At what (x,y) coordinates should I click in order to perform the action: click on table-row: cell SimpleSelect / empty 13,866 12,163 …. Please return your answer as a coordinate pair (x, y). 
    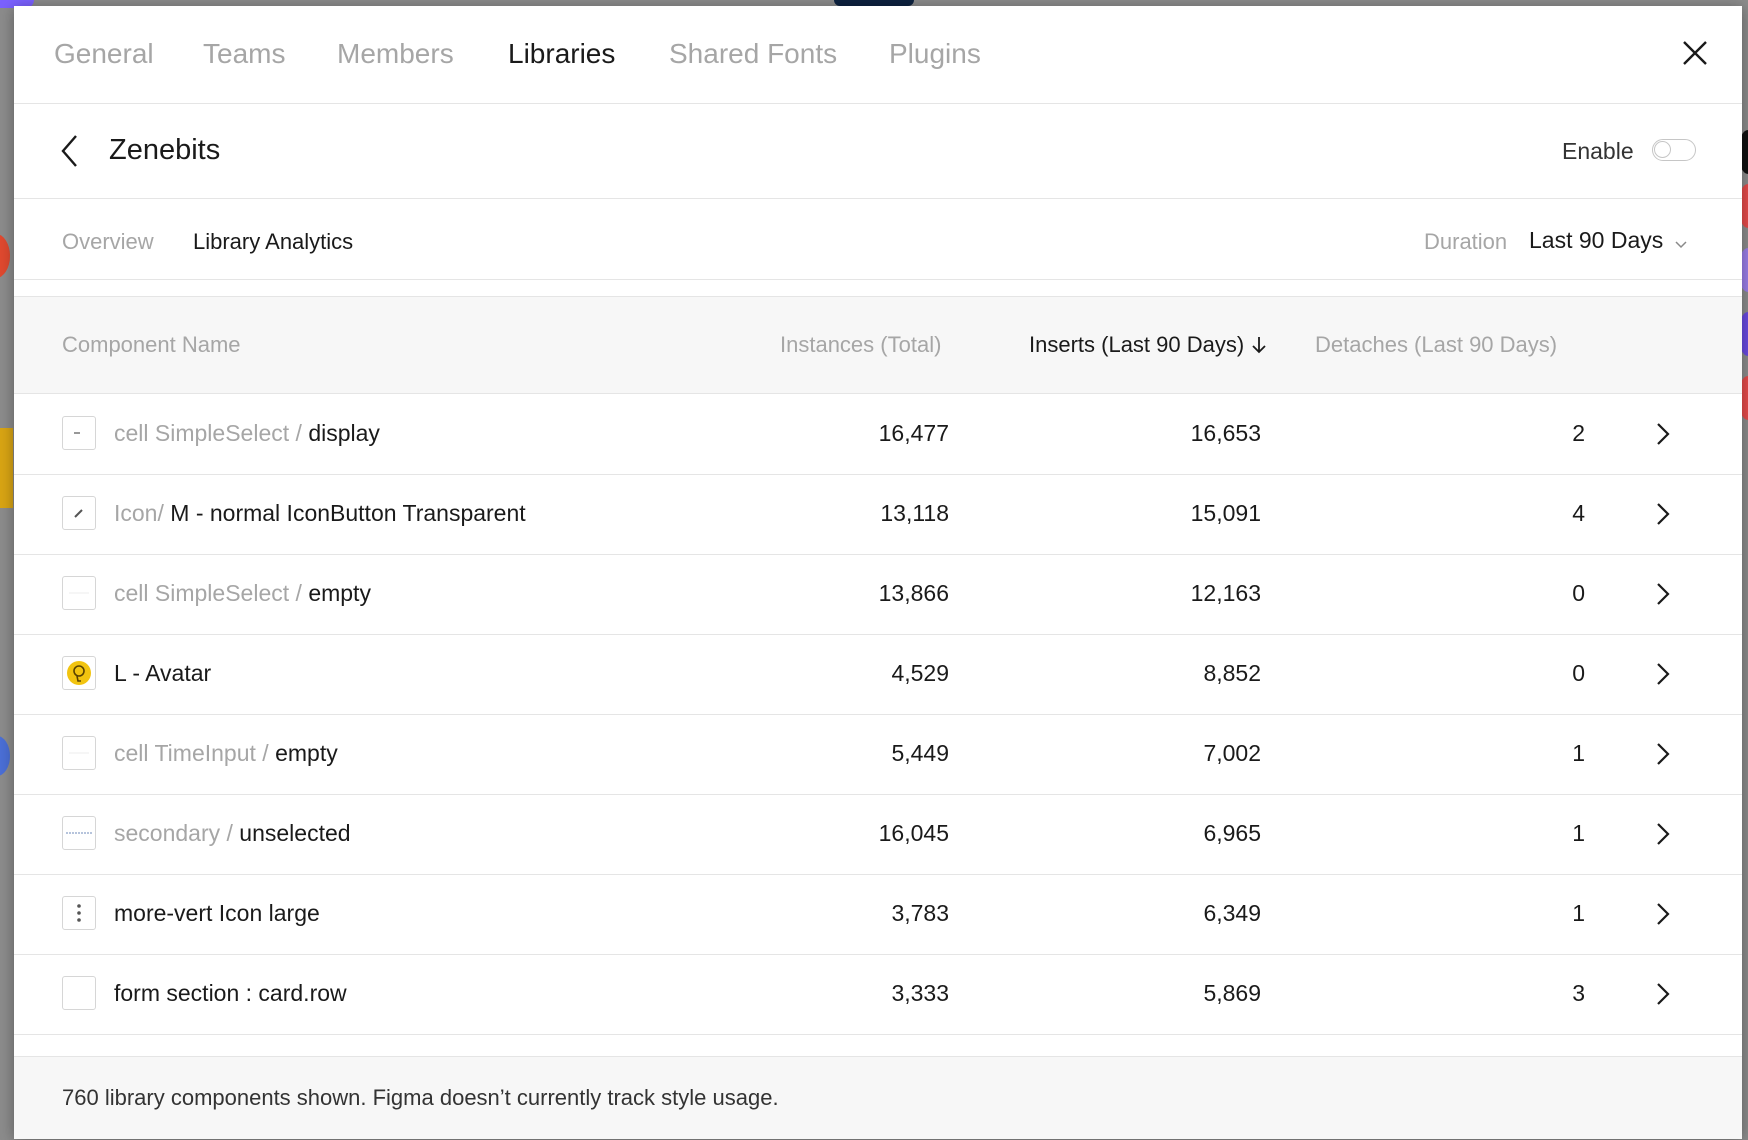
    Looking at the image, I should click on (878, 594).